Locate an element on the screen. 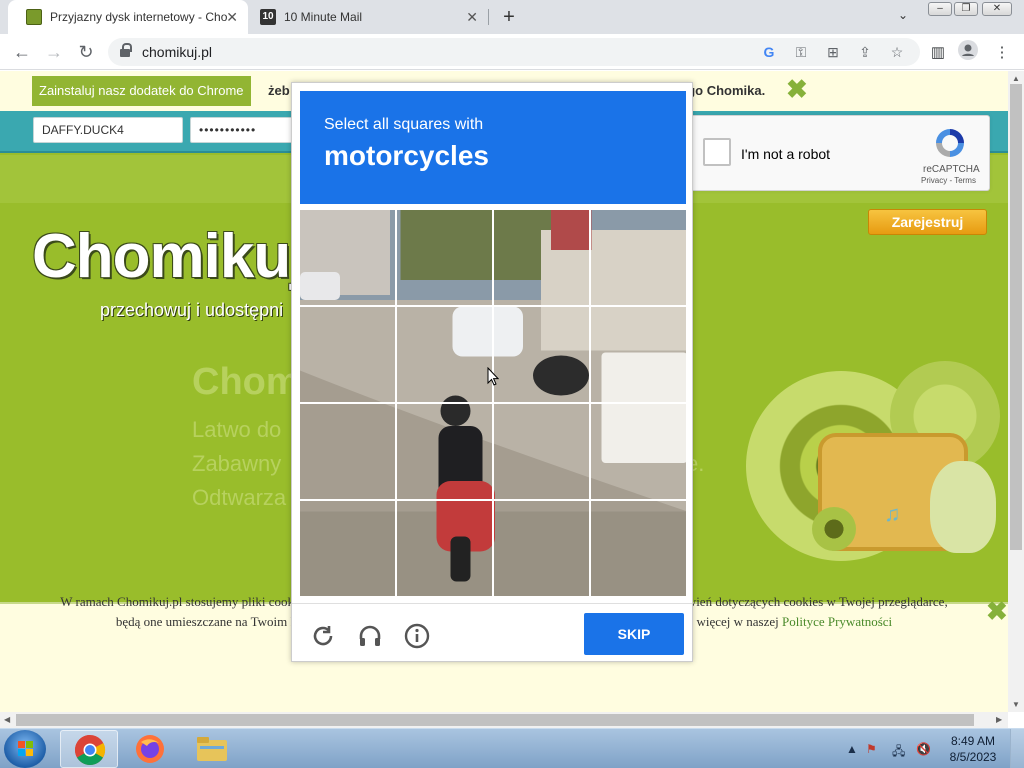 Image resolution: width=1024 pixels, height=768 pixels. url-text: chomikuj.pl is located at coordinates (177, 52).